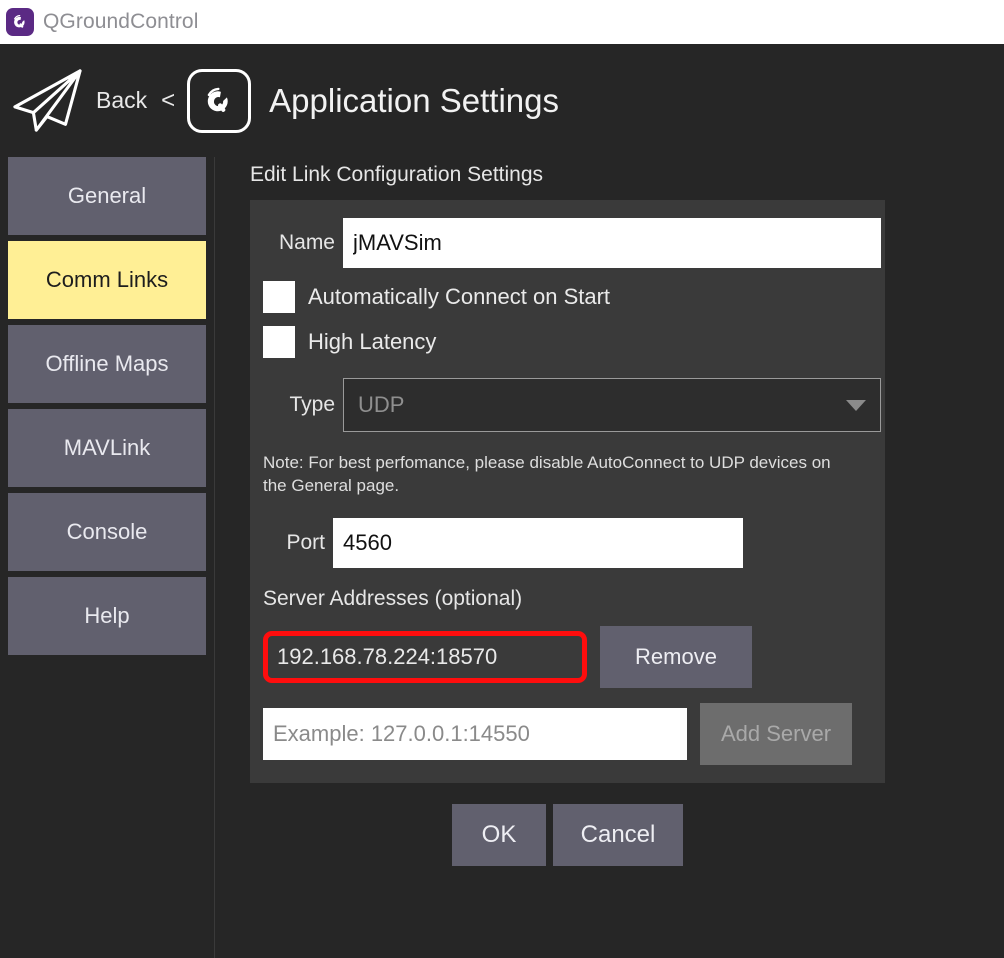  What do you see at coordinates (387, 656) in the screenshot?
I see `server-address-value: 192.168.78.224:18570` at bounding box center [387, 656].